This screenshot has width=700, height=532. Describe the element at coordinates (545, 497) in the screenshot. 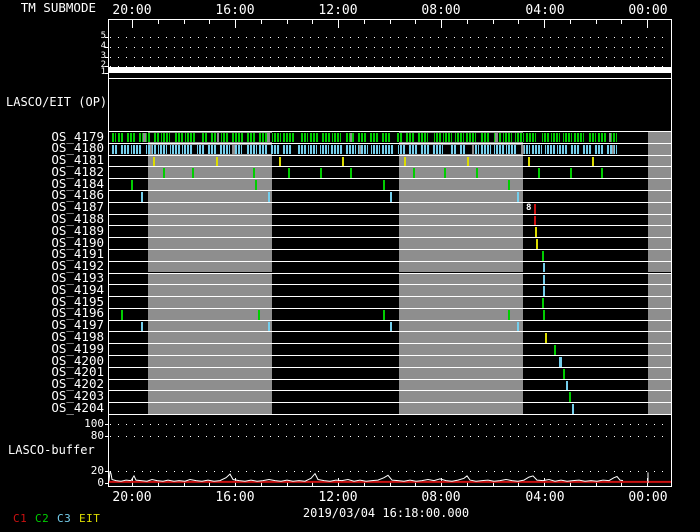

I see `bottom-time-label: 04:00` at that location.